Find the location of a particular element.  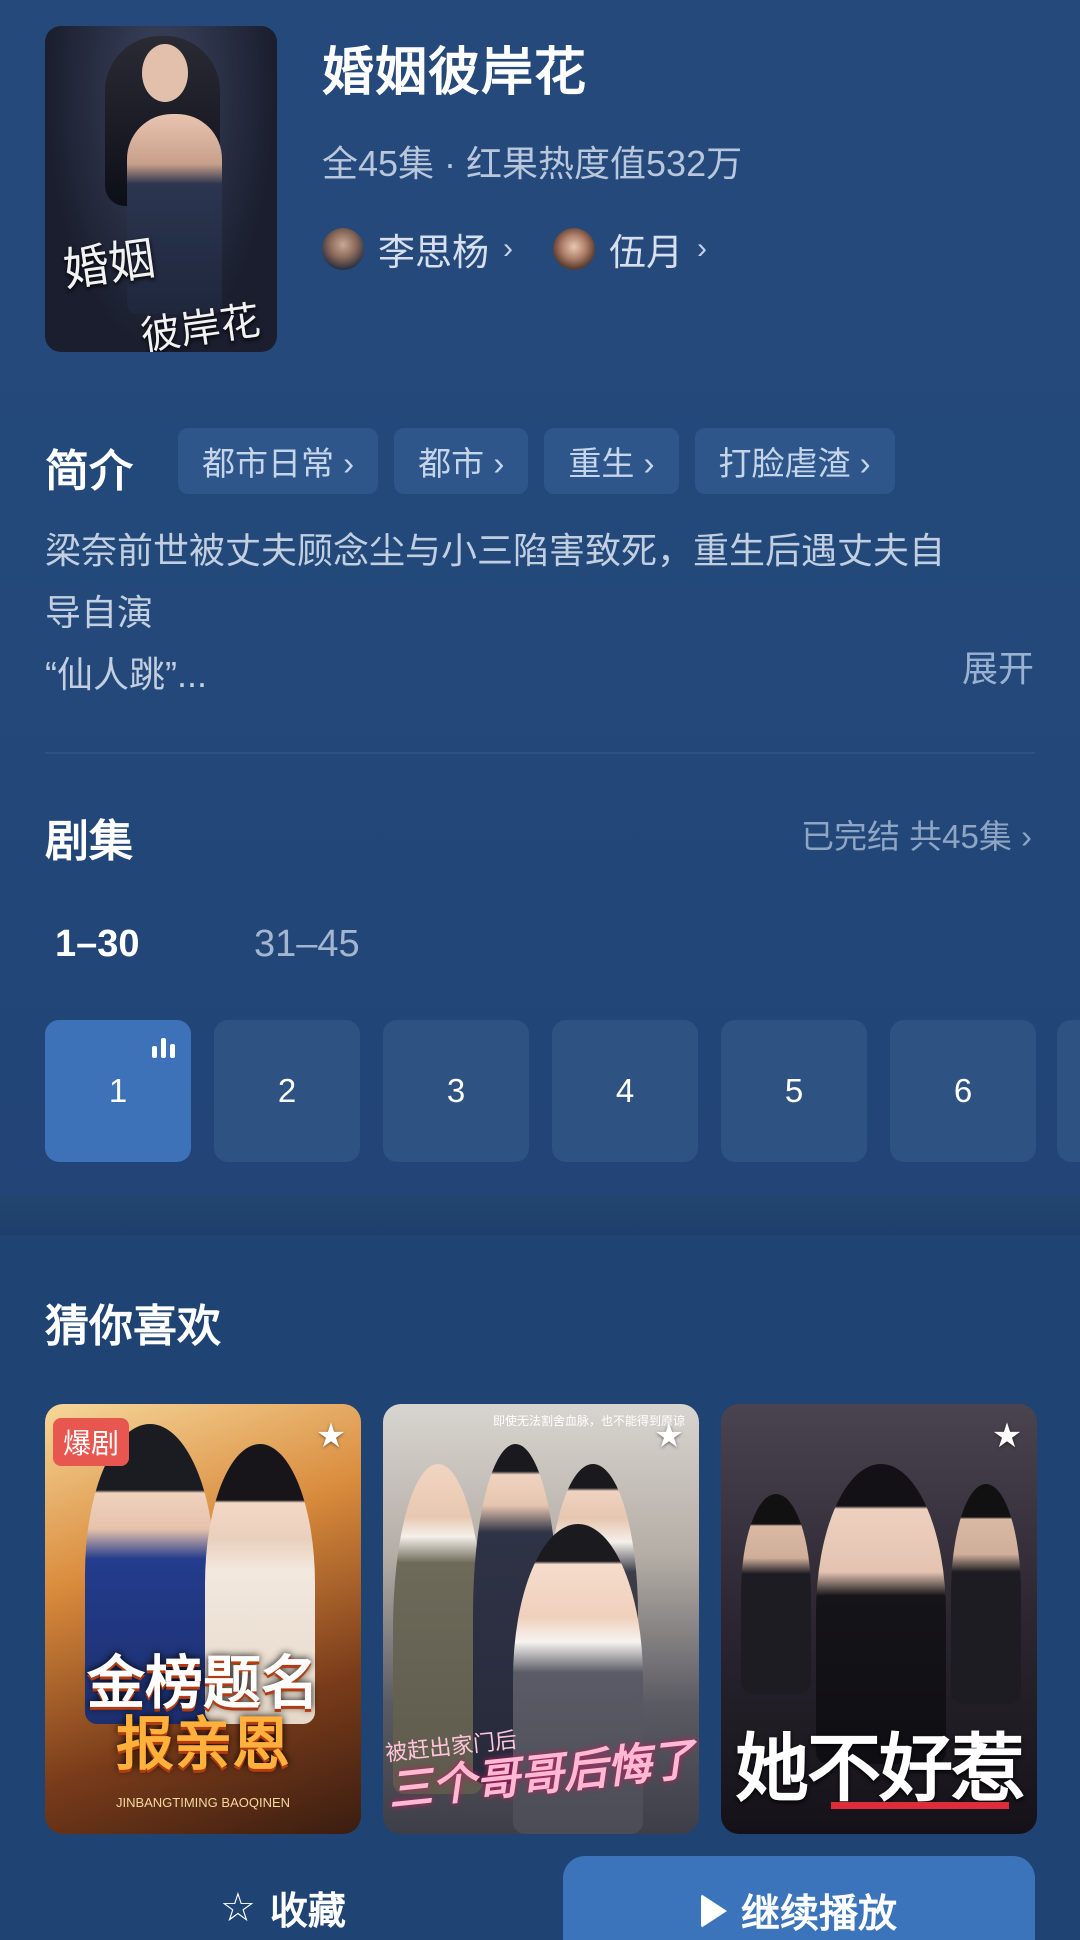

episode-button-partial is located at coordinates (1068, 1091).